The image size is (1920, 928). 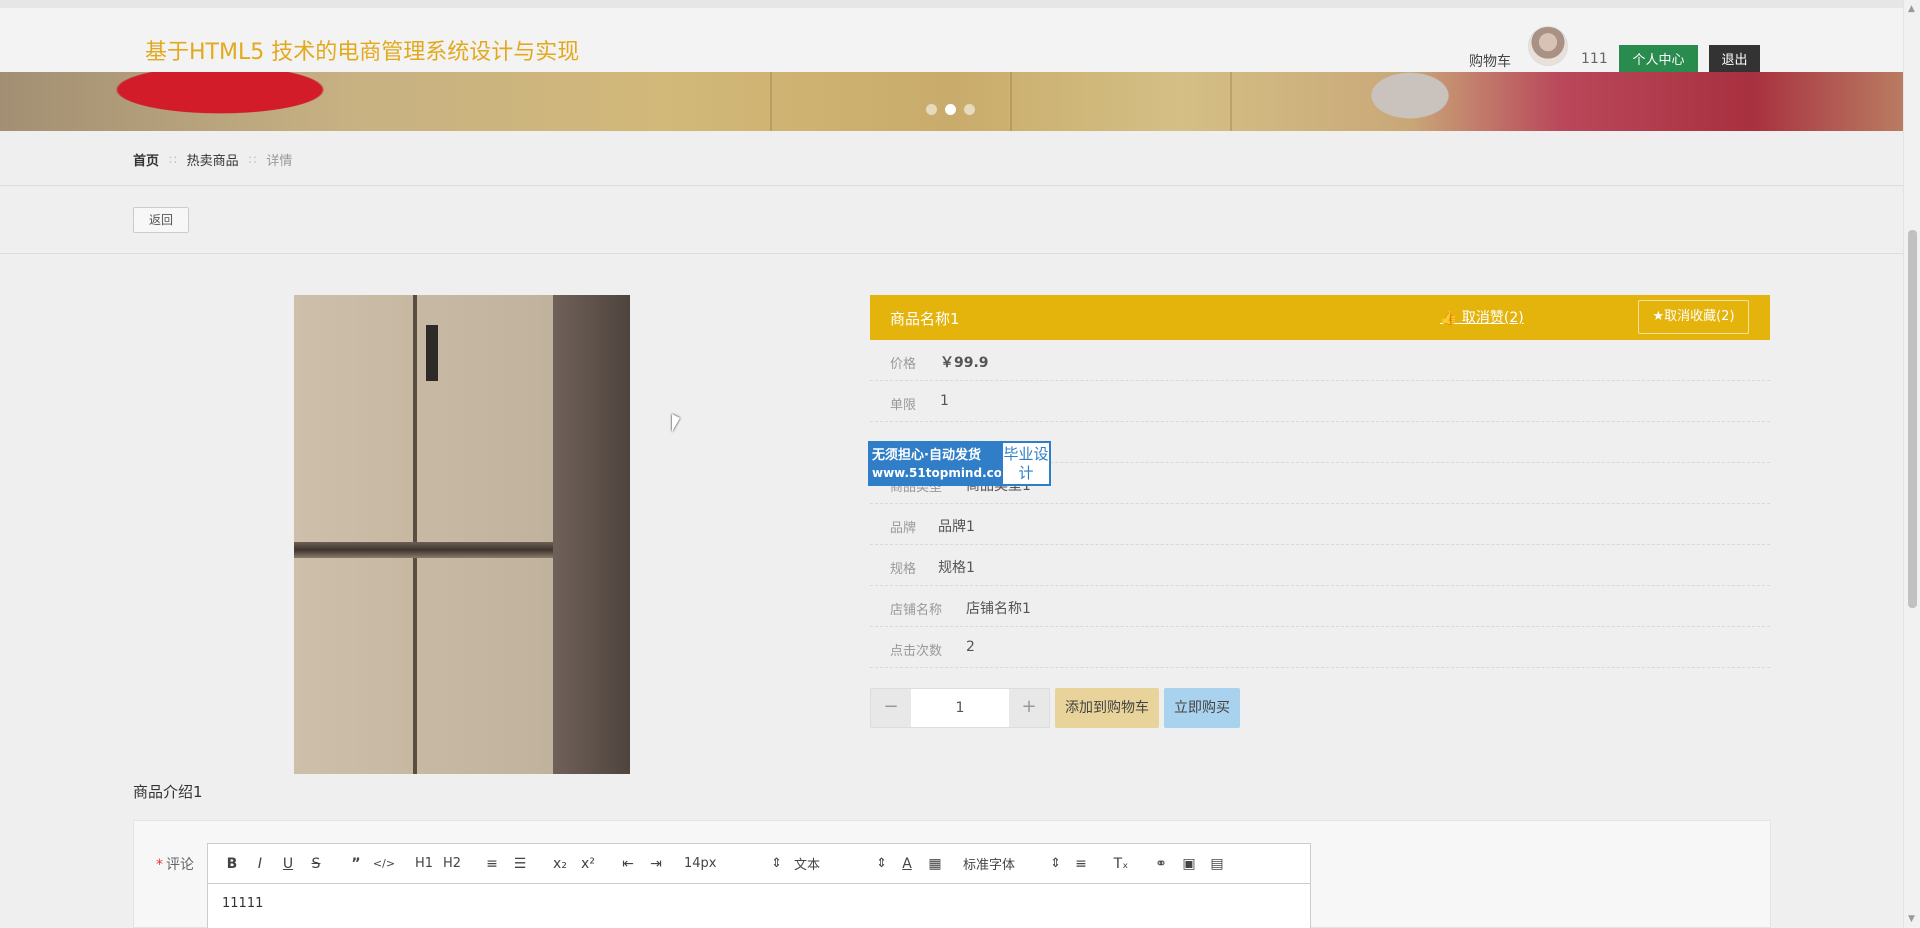 What do you see at coordinates (1026, 463) in the screenshot?
I see `ad-badge: 毕业设计` at bounding box center [1026, 463].